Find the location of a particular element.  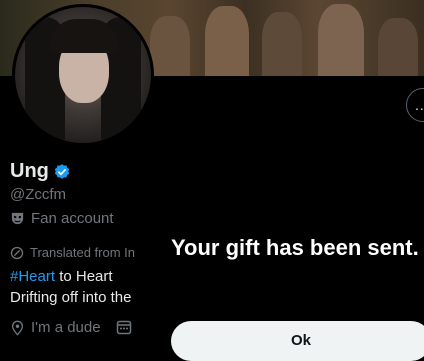

translate-icon is located at coordinates (17, 252).